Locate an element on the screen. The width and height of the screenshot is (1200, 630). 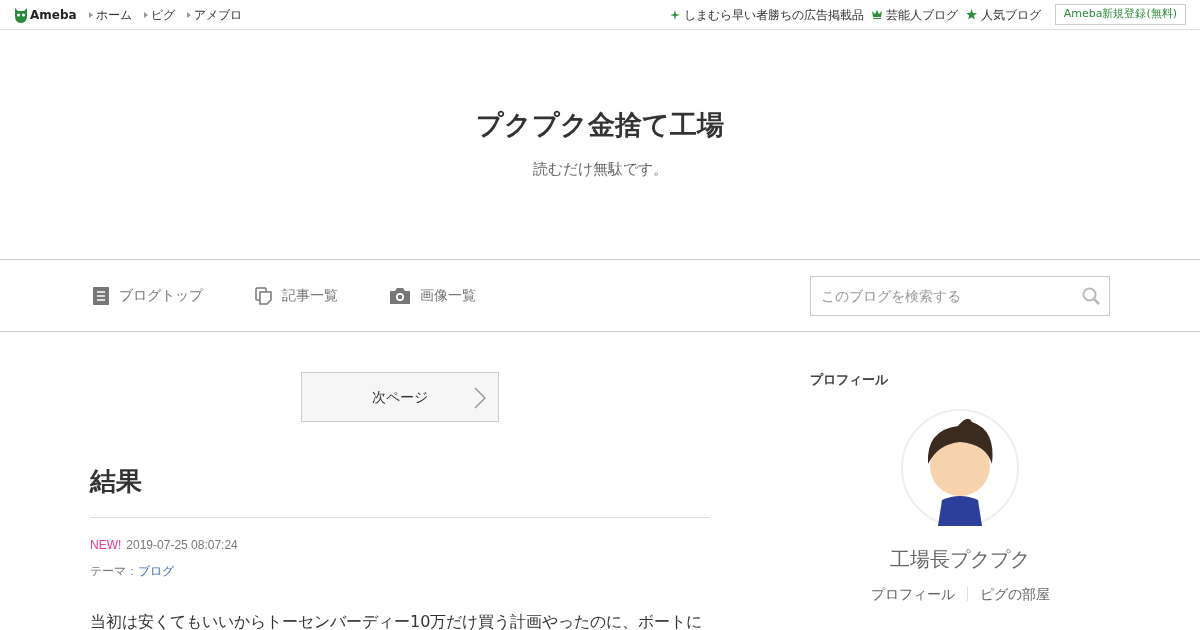
entry-date: 2019-07-25 08:07:24 is located at coordinates (182, 545).